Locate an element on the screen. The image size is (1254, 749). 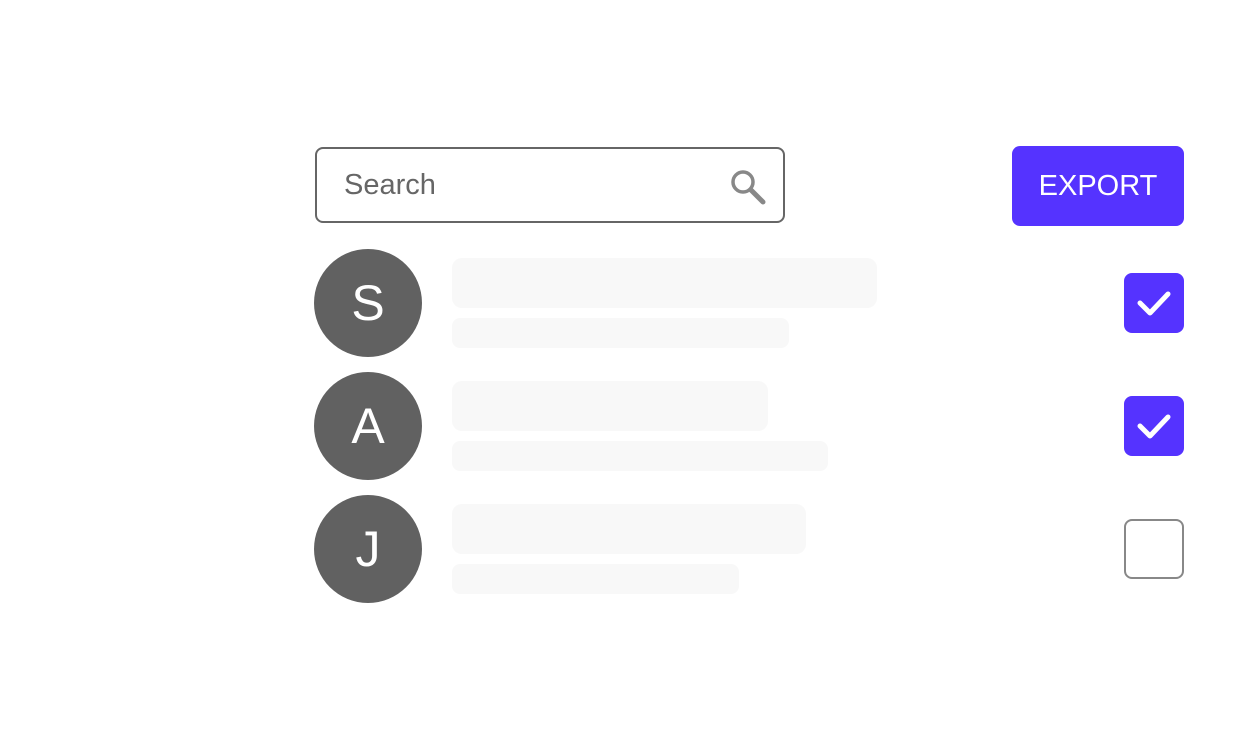
list-item: S is located at coordinates (749, 303).